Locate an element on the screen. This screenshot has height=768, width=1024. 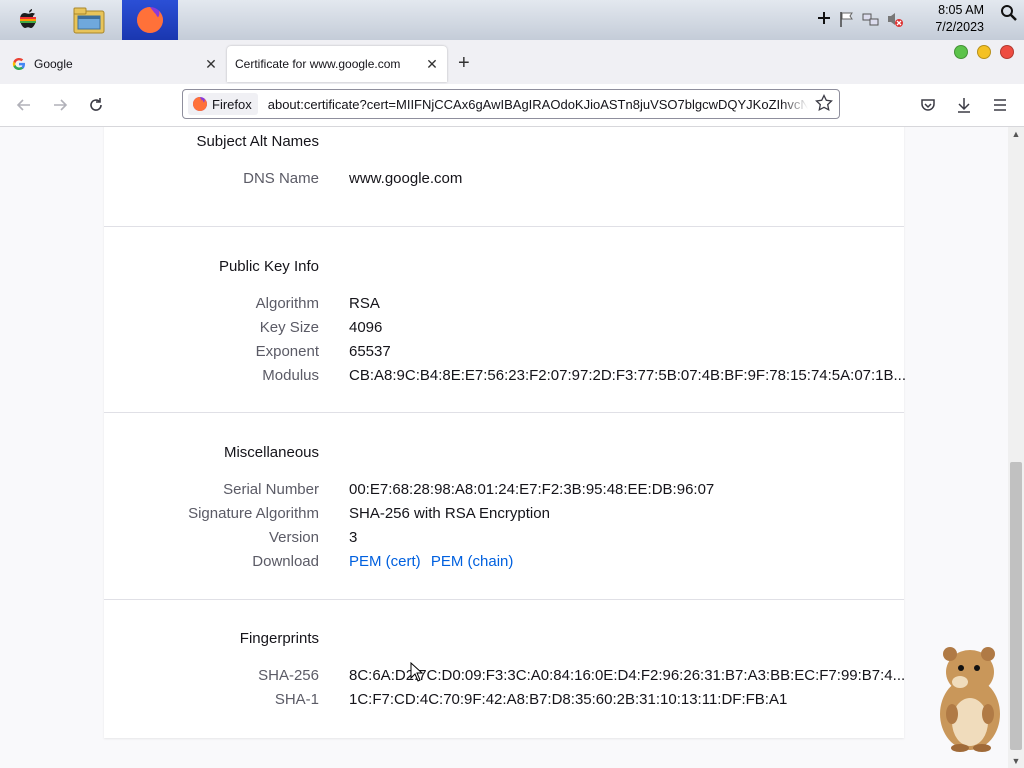
file-manager-icon is located at coordinates (89, 20).